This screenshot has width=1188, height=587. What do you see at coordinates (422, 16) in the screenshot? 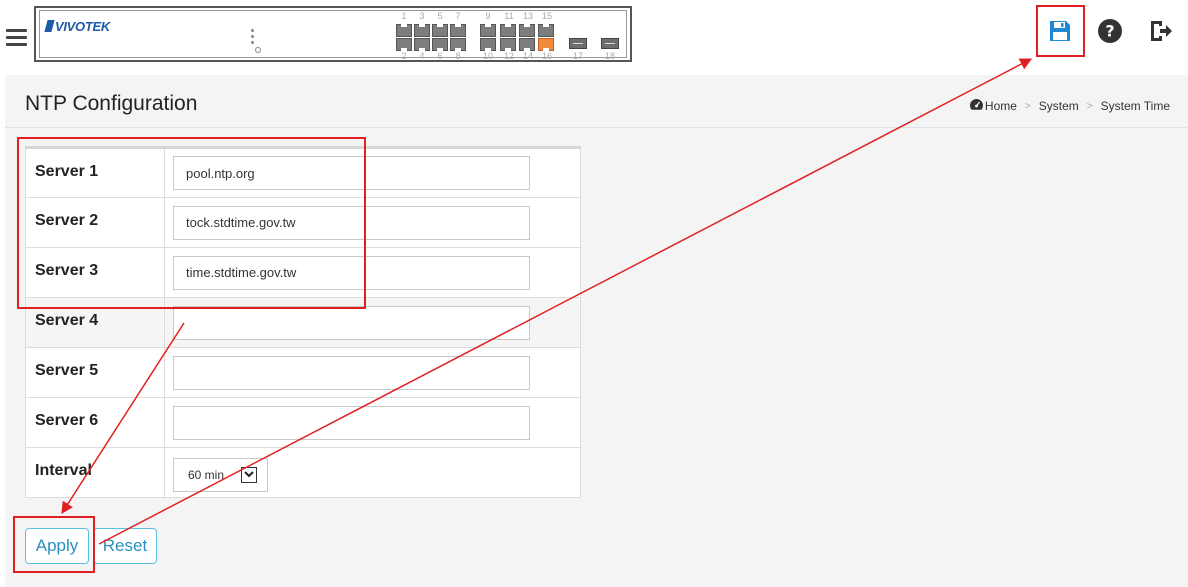
I see `port-label: 3` at bounding box center [422, 16].